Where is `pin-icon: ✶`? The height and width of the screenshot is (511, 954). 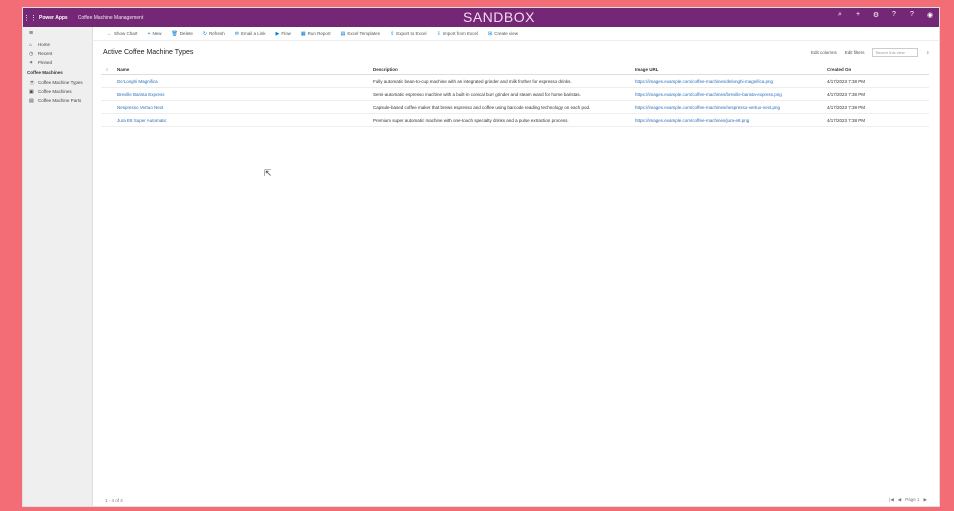
pin-icon: ✶ is located at coordinates (31, 62).